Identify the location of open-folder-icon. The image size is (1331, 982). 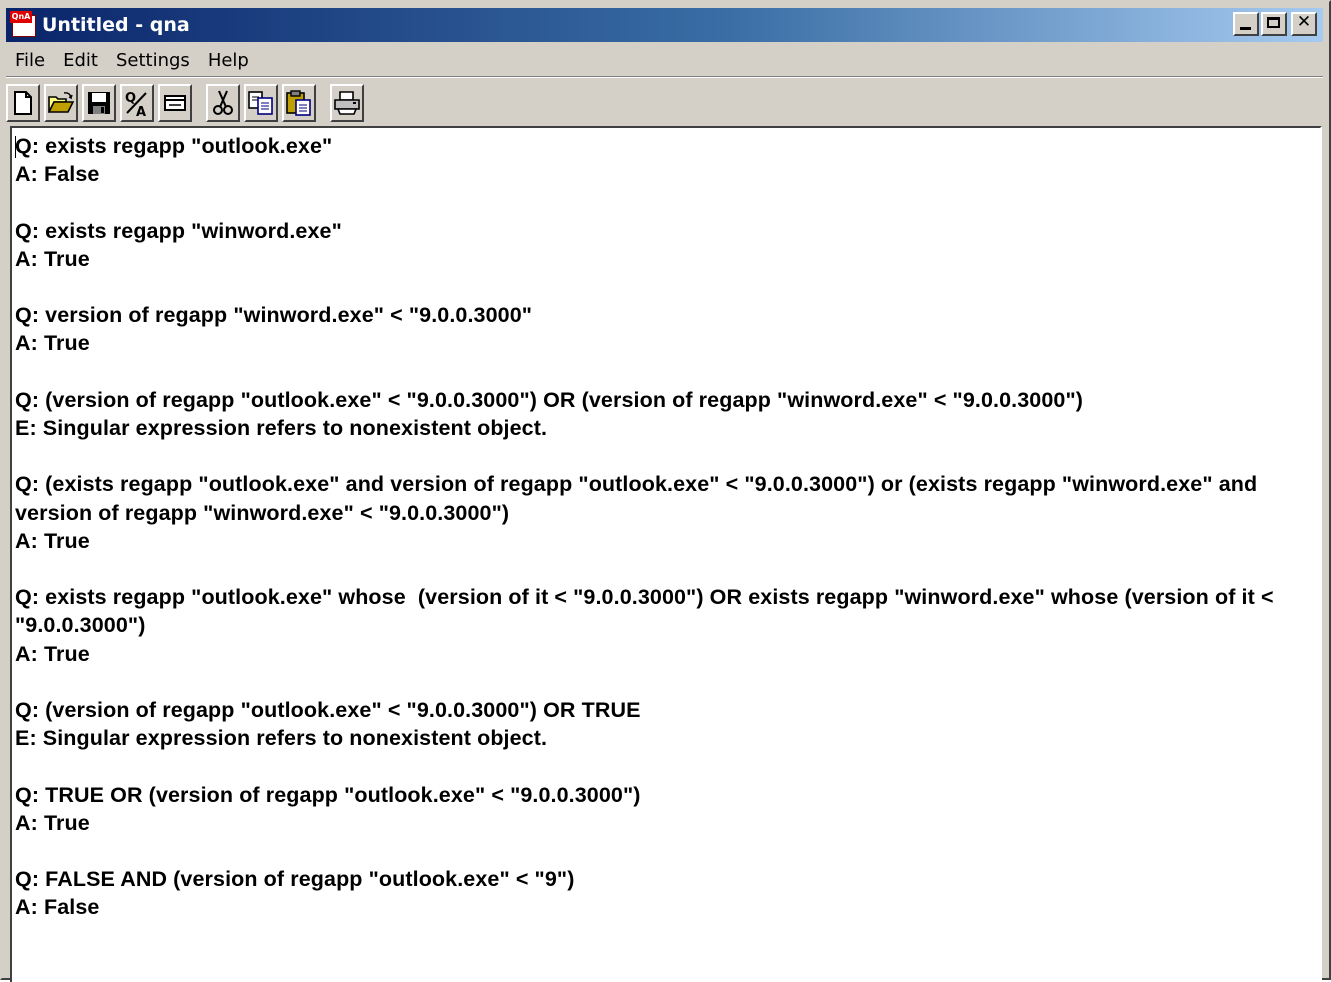
(61, 102).